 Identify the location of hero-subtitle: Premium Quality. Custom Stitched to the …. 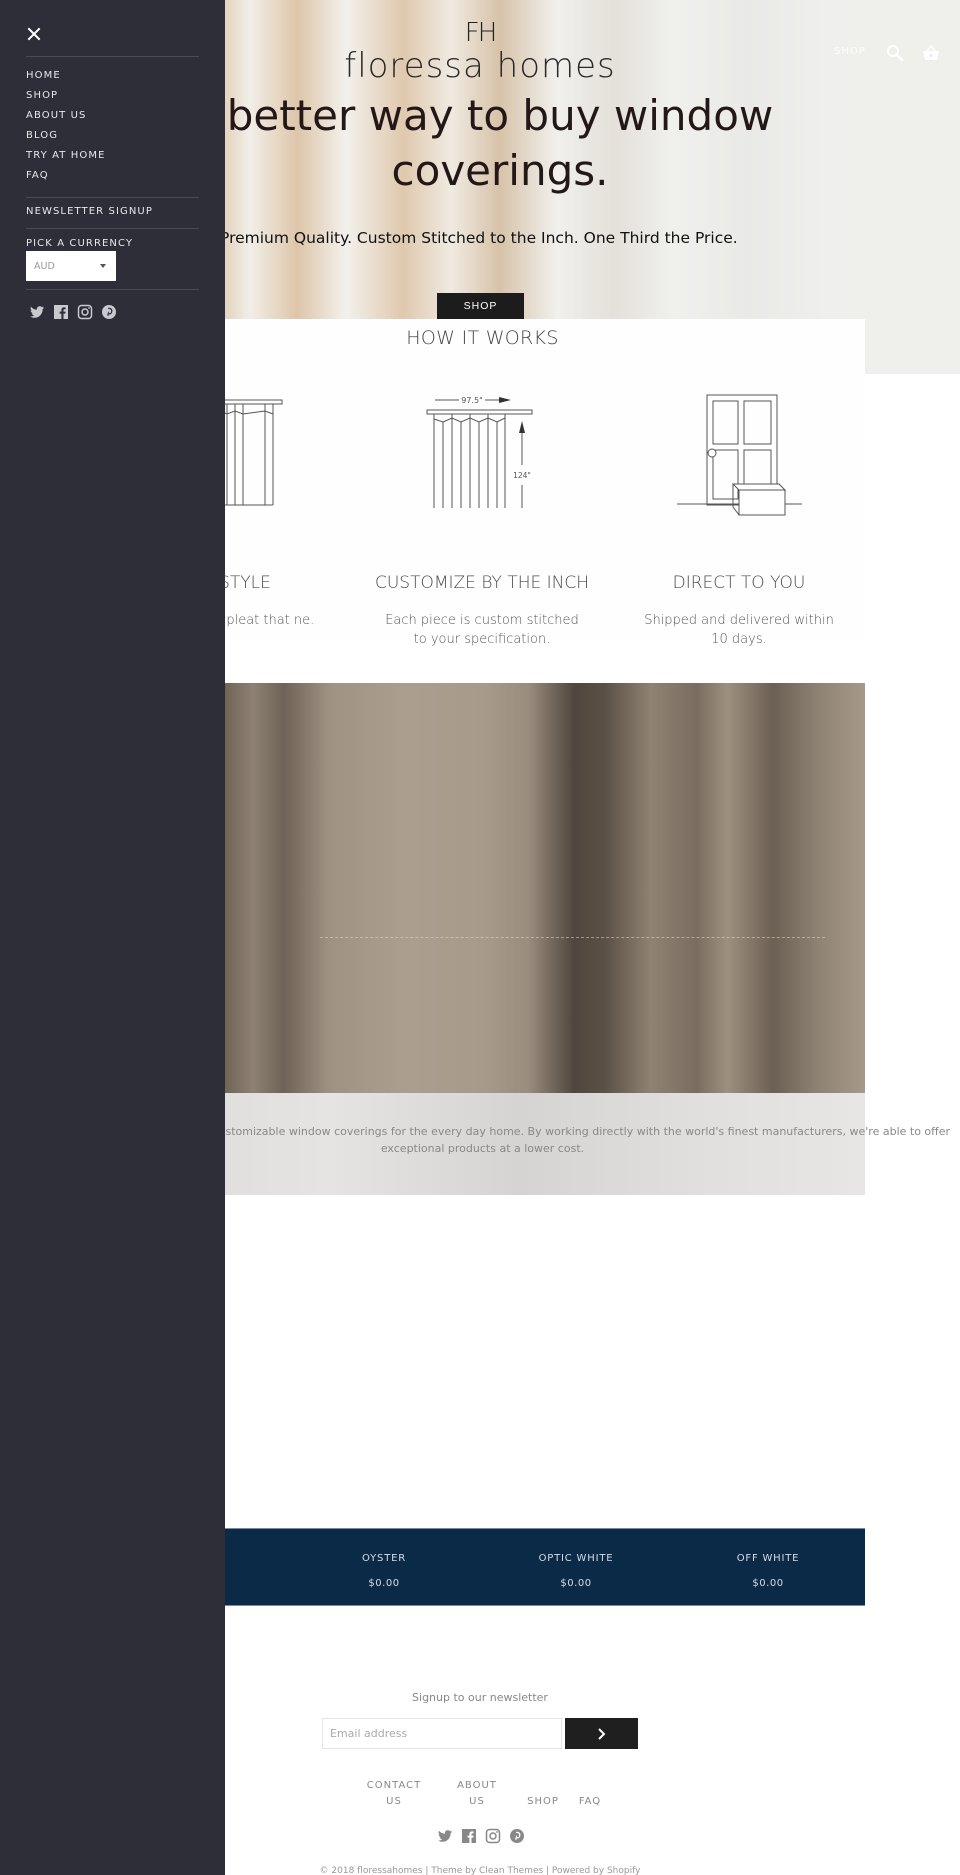
(479, 238).